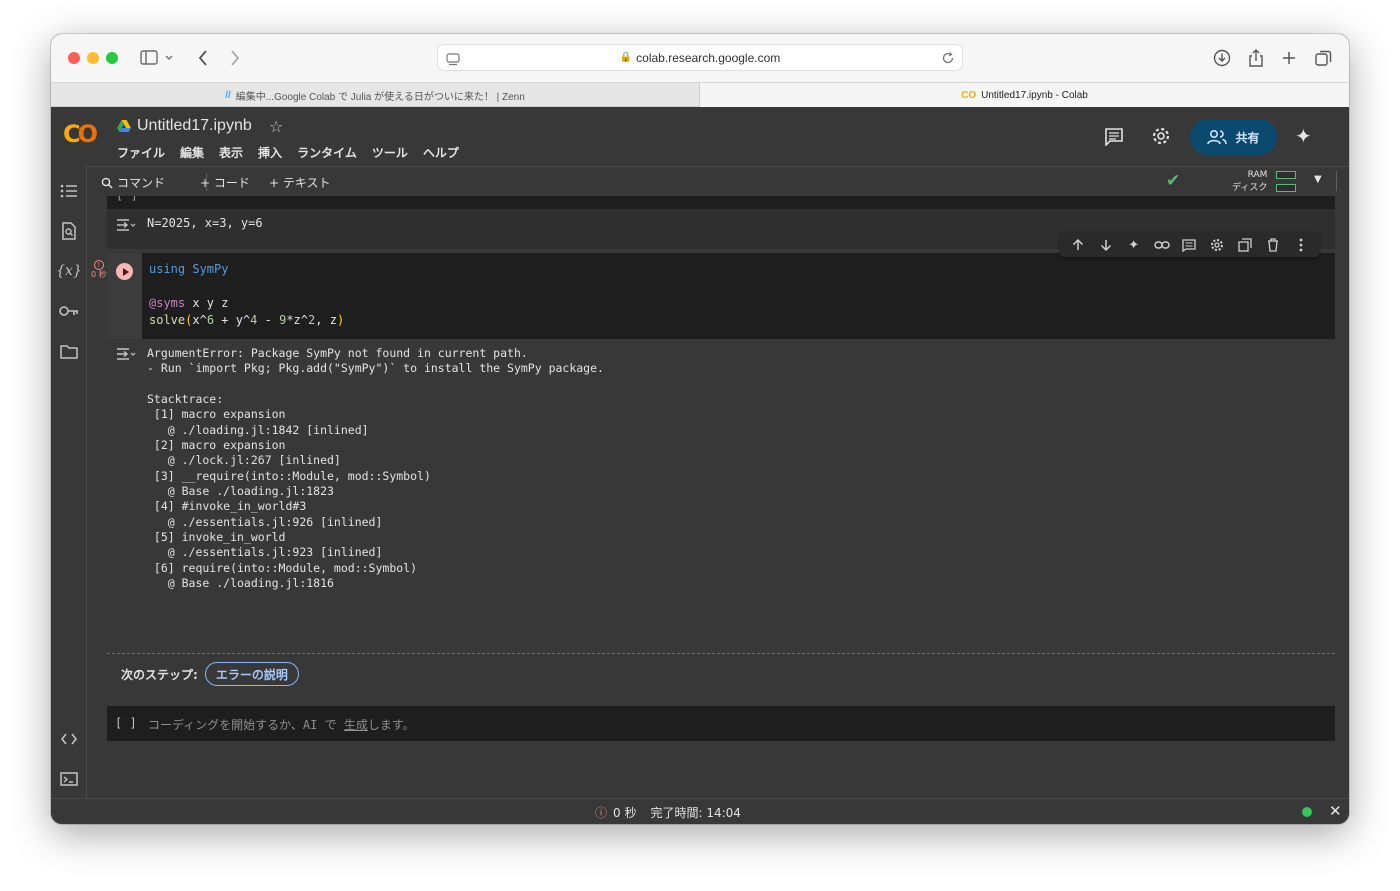  I want to click on connection-status-dot, so click(1307, 812).